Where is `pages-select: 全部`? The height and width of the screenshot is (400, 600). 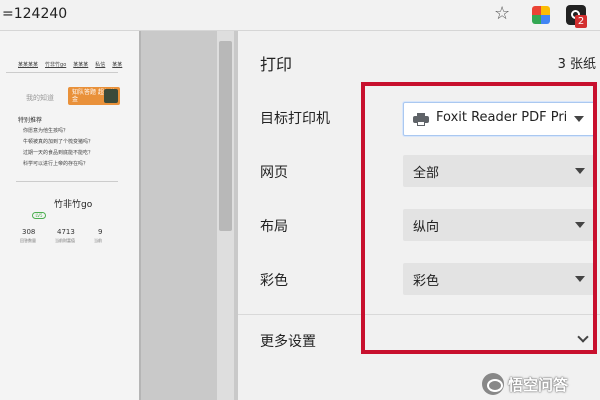
pages-select: 全部 is located at coordinates (499, 171).